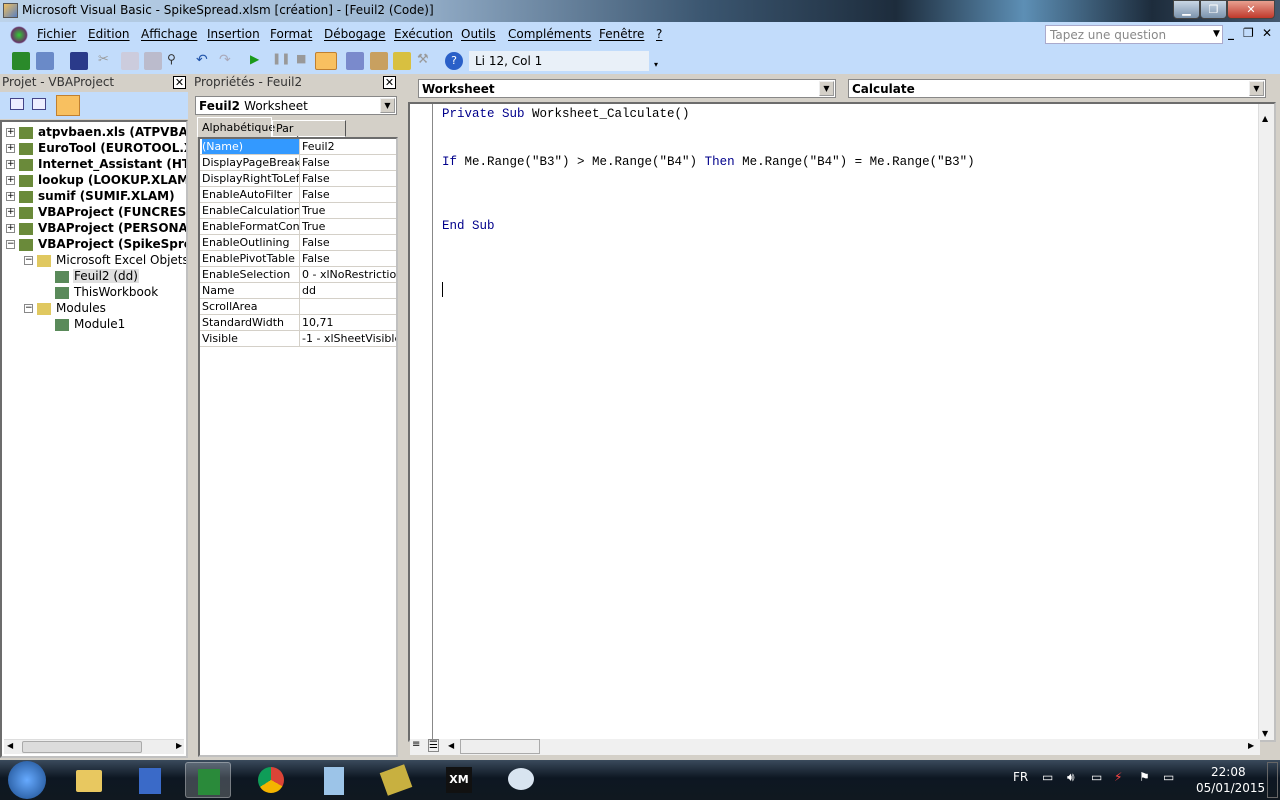 The width and height of the screenshot is (1280, 800). What do you see at coordinates (459, 780) in the screenshot?
I see `taskbar-xm: XM` at bounding box center [459, 780].